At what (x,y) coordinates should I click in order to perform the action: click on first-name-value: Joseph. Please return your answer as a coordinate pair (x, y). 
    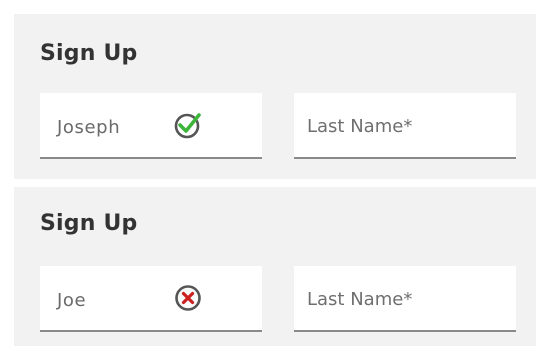
    Looking at the image, I should click on (89, 127).